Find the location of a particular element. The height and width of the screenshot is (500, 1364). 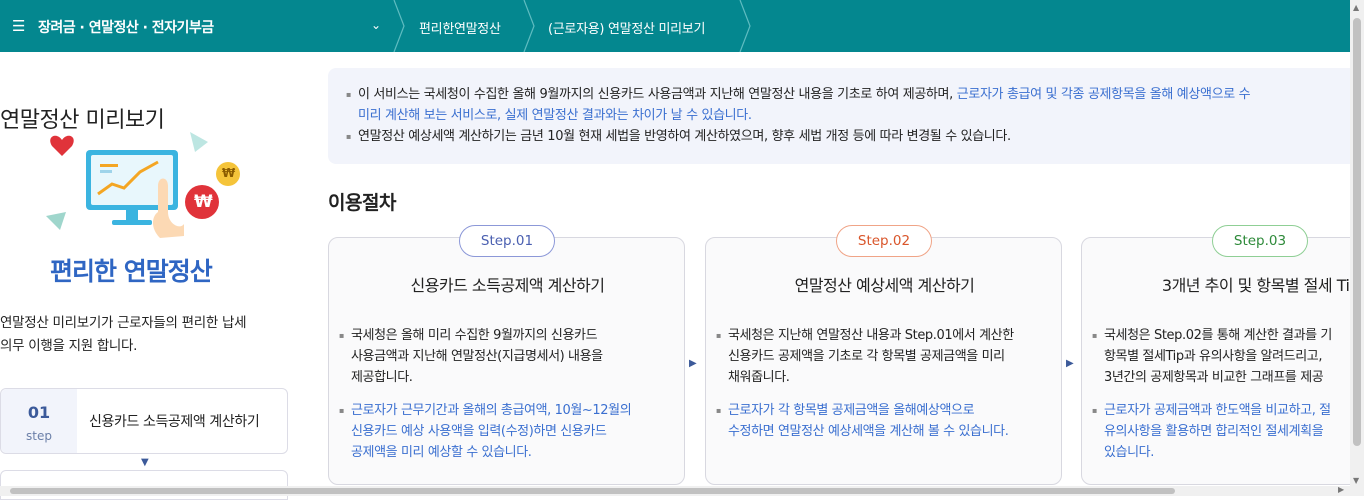

monitor-chart-illustration-icon is located at coordinates (143, 185).